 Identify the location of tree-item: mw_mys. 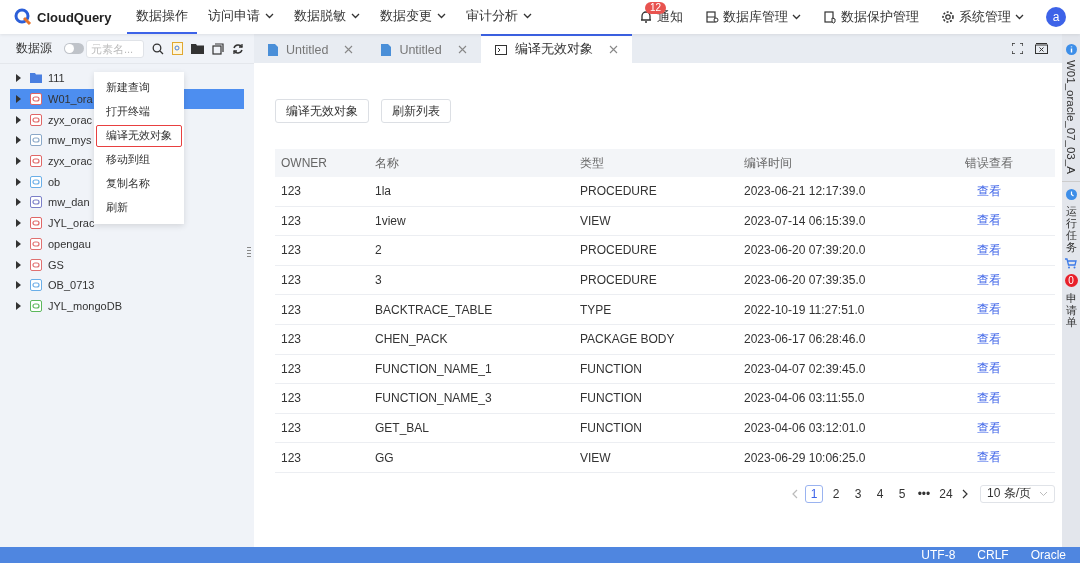
(70, 140).